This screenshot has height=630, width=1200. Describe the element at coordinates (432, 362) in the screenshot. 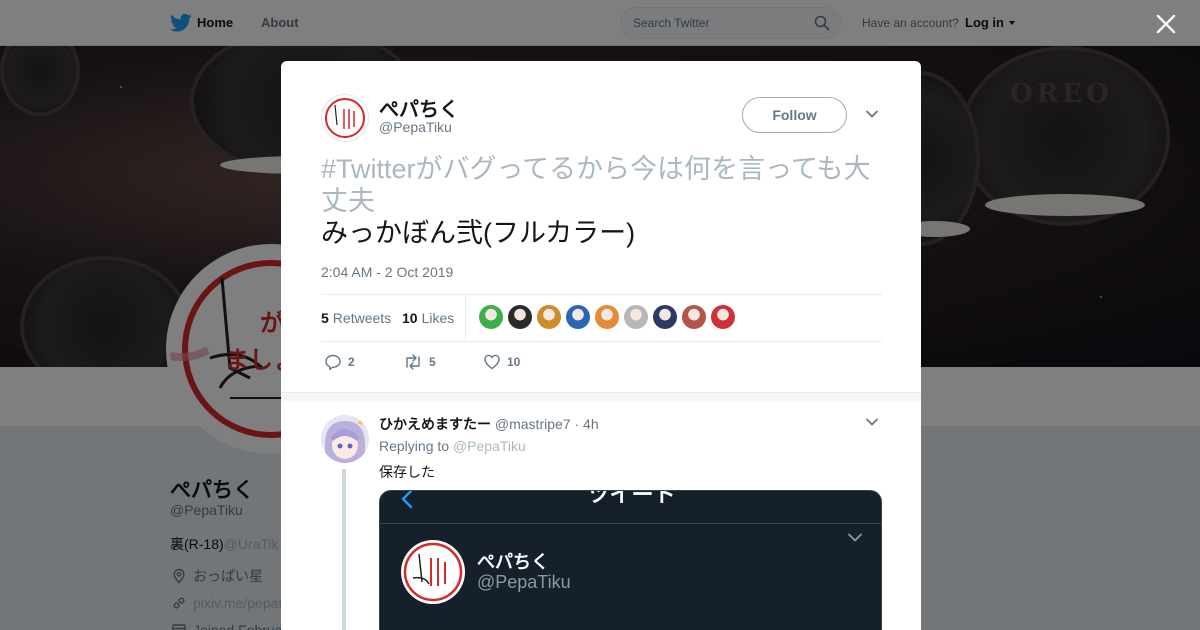

I see `retweet-count: 5` at that location.